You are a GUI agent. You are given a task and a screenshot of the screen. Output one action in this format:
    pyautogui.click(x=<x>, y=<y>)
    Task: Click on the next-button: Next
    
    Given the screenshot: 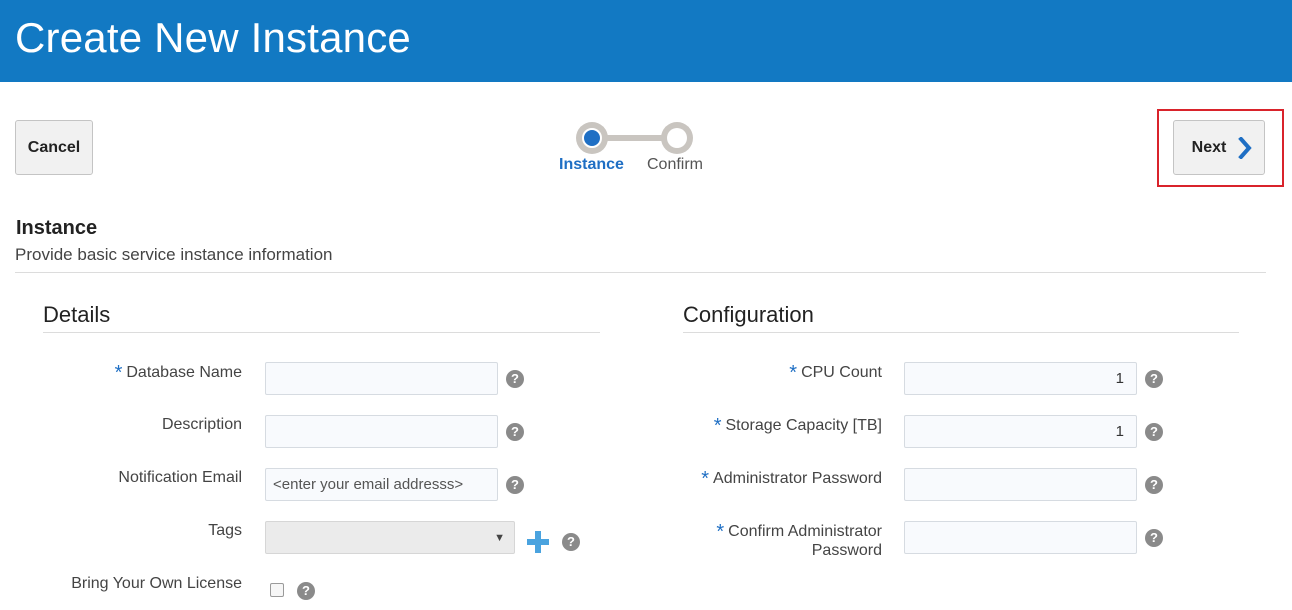 What is the action you would take?
    pyautogui.click(x=1219, y=147)
    